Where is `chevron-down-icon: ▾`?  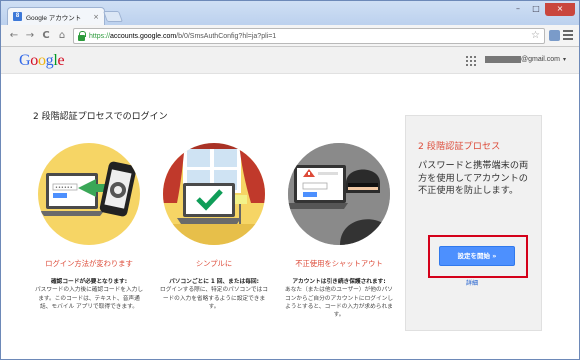 chevron-down-icon: ▾ is located at coordinates (565, 60).